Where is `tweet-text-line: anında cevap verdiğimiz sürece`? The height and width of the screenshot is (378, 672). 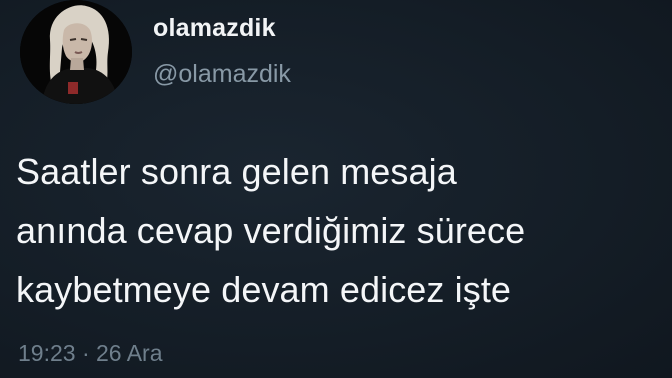
tweet-text-line: anında cevap verdiğimiz sürece is located at coordinates (271, 230).